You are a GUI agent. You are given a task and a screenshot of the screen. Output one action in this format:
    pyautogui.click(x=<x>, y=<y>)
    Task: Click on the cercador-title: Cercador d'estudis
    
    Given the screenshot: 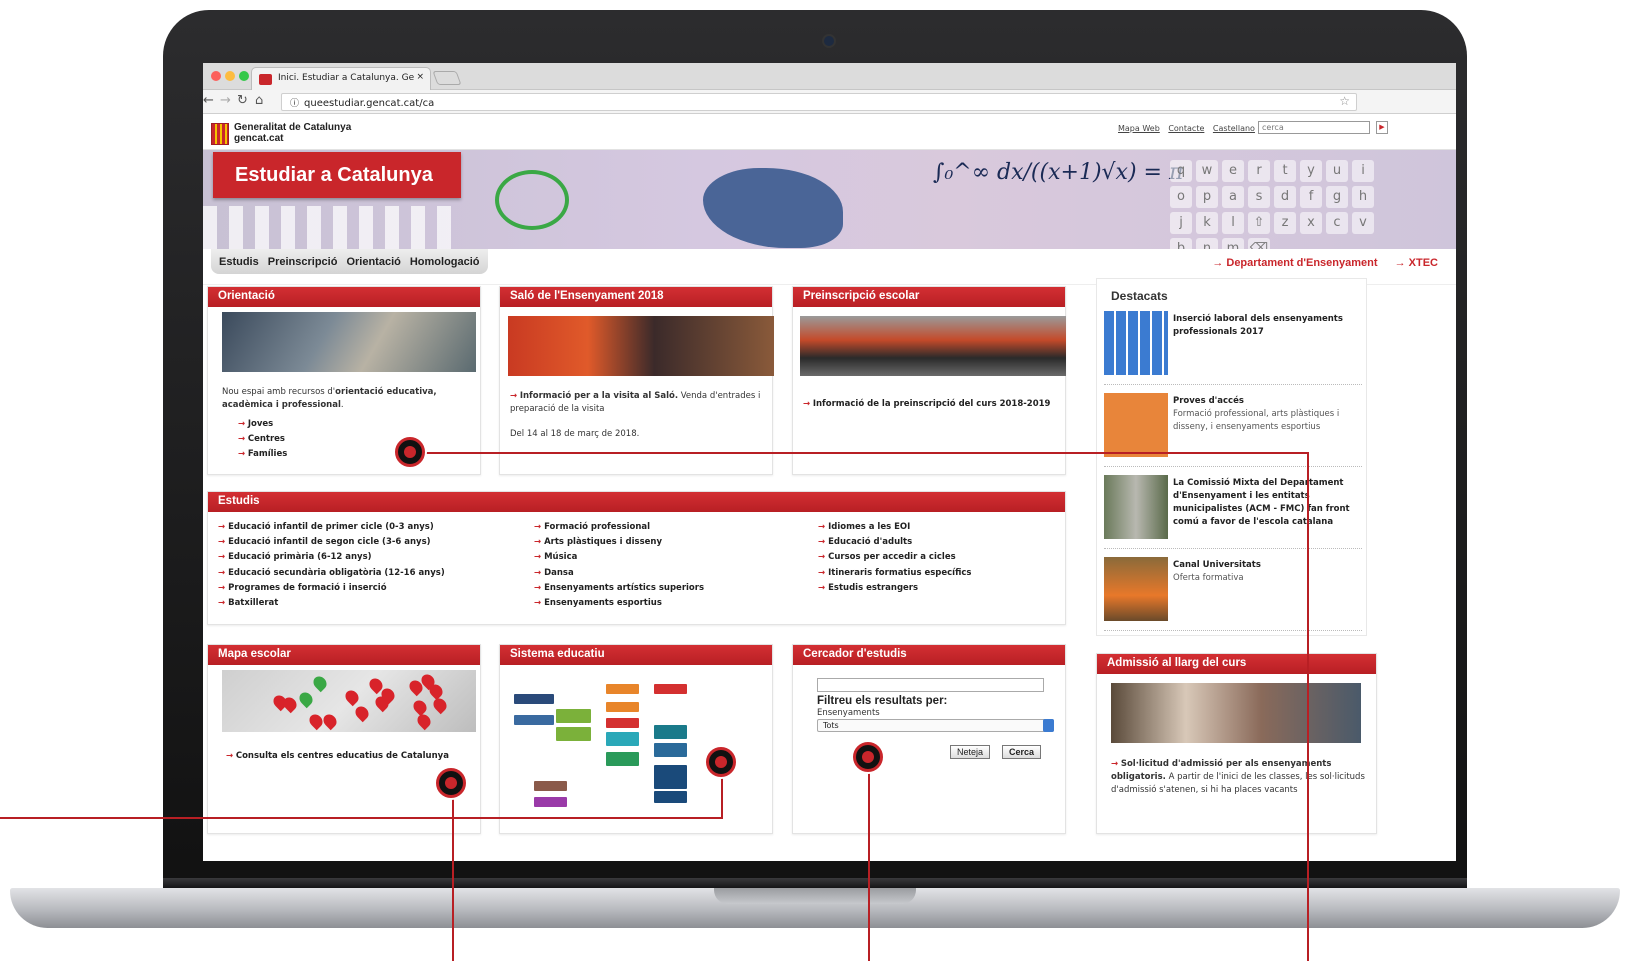 What is the action you would take?
    pyautogui.click(x=929, y=655)
    